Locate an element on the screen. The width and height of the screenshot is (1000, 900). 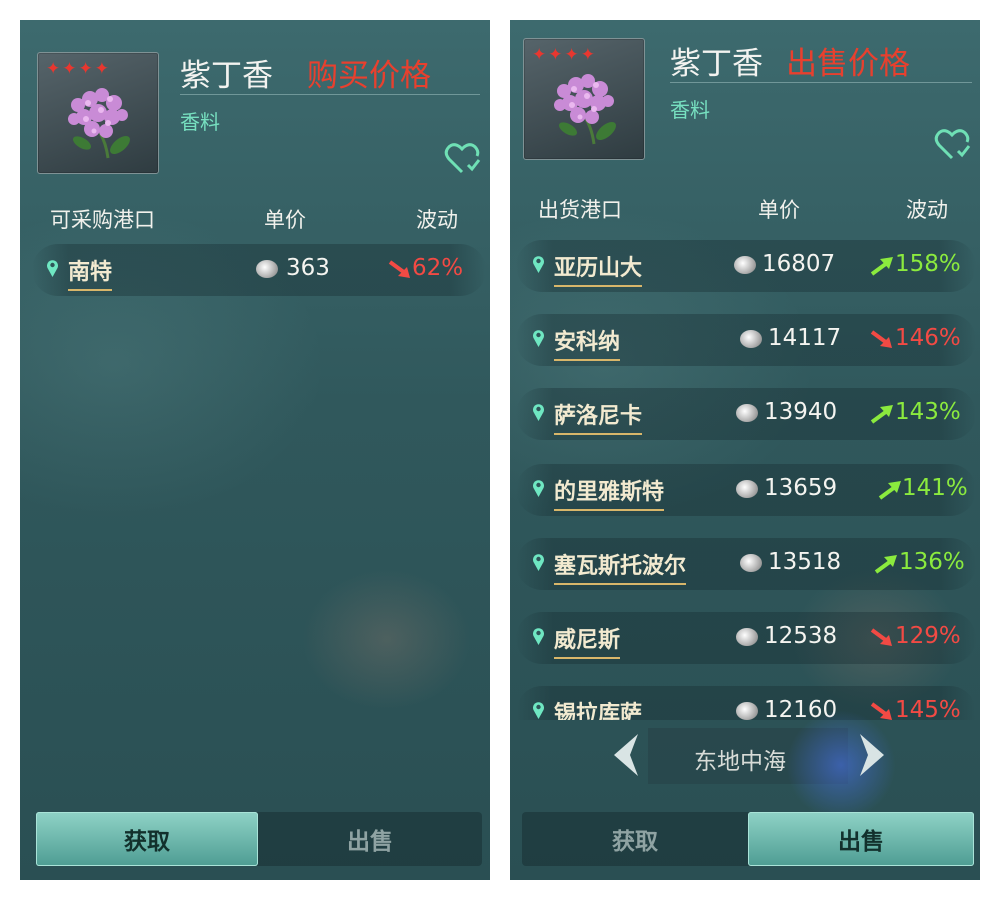
next-region-arrow-icon is located at coordinates (873, 755).